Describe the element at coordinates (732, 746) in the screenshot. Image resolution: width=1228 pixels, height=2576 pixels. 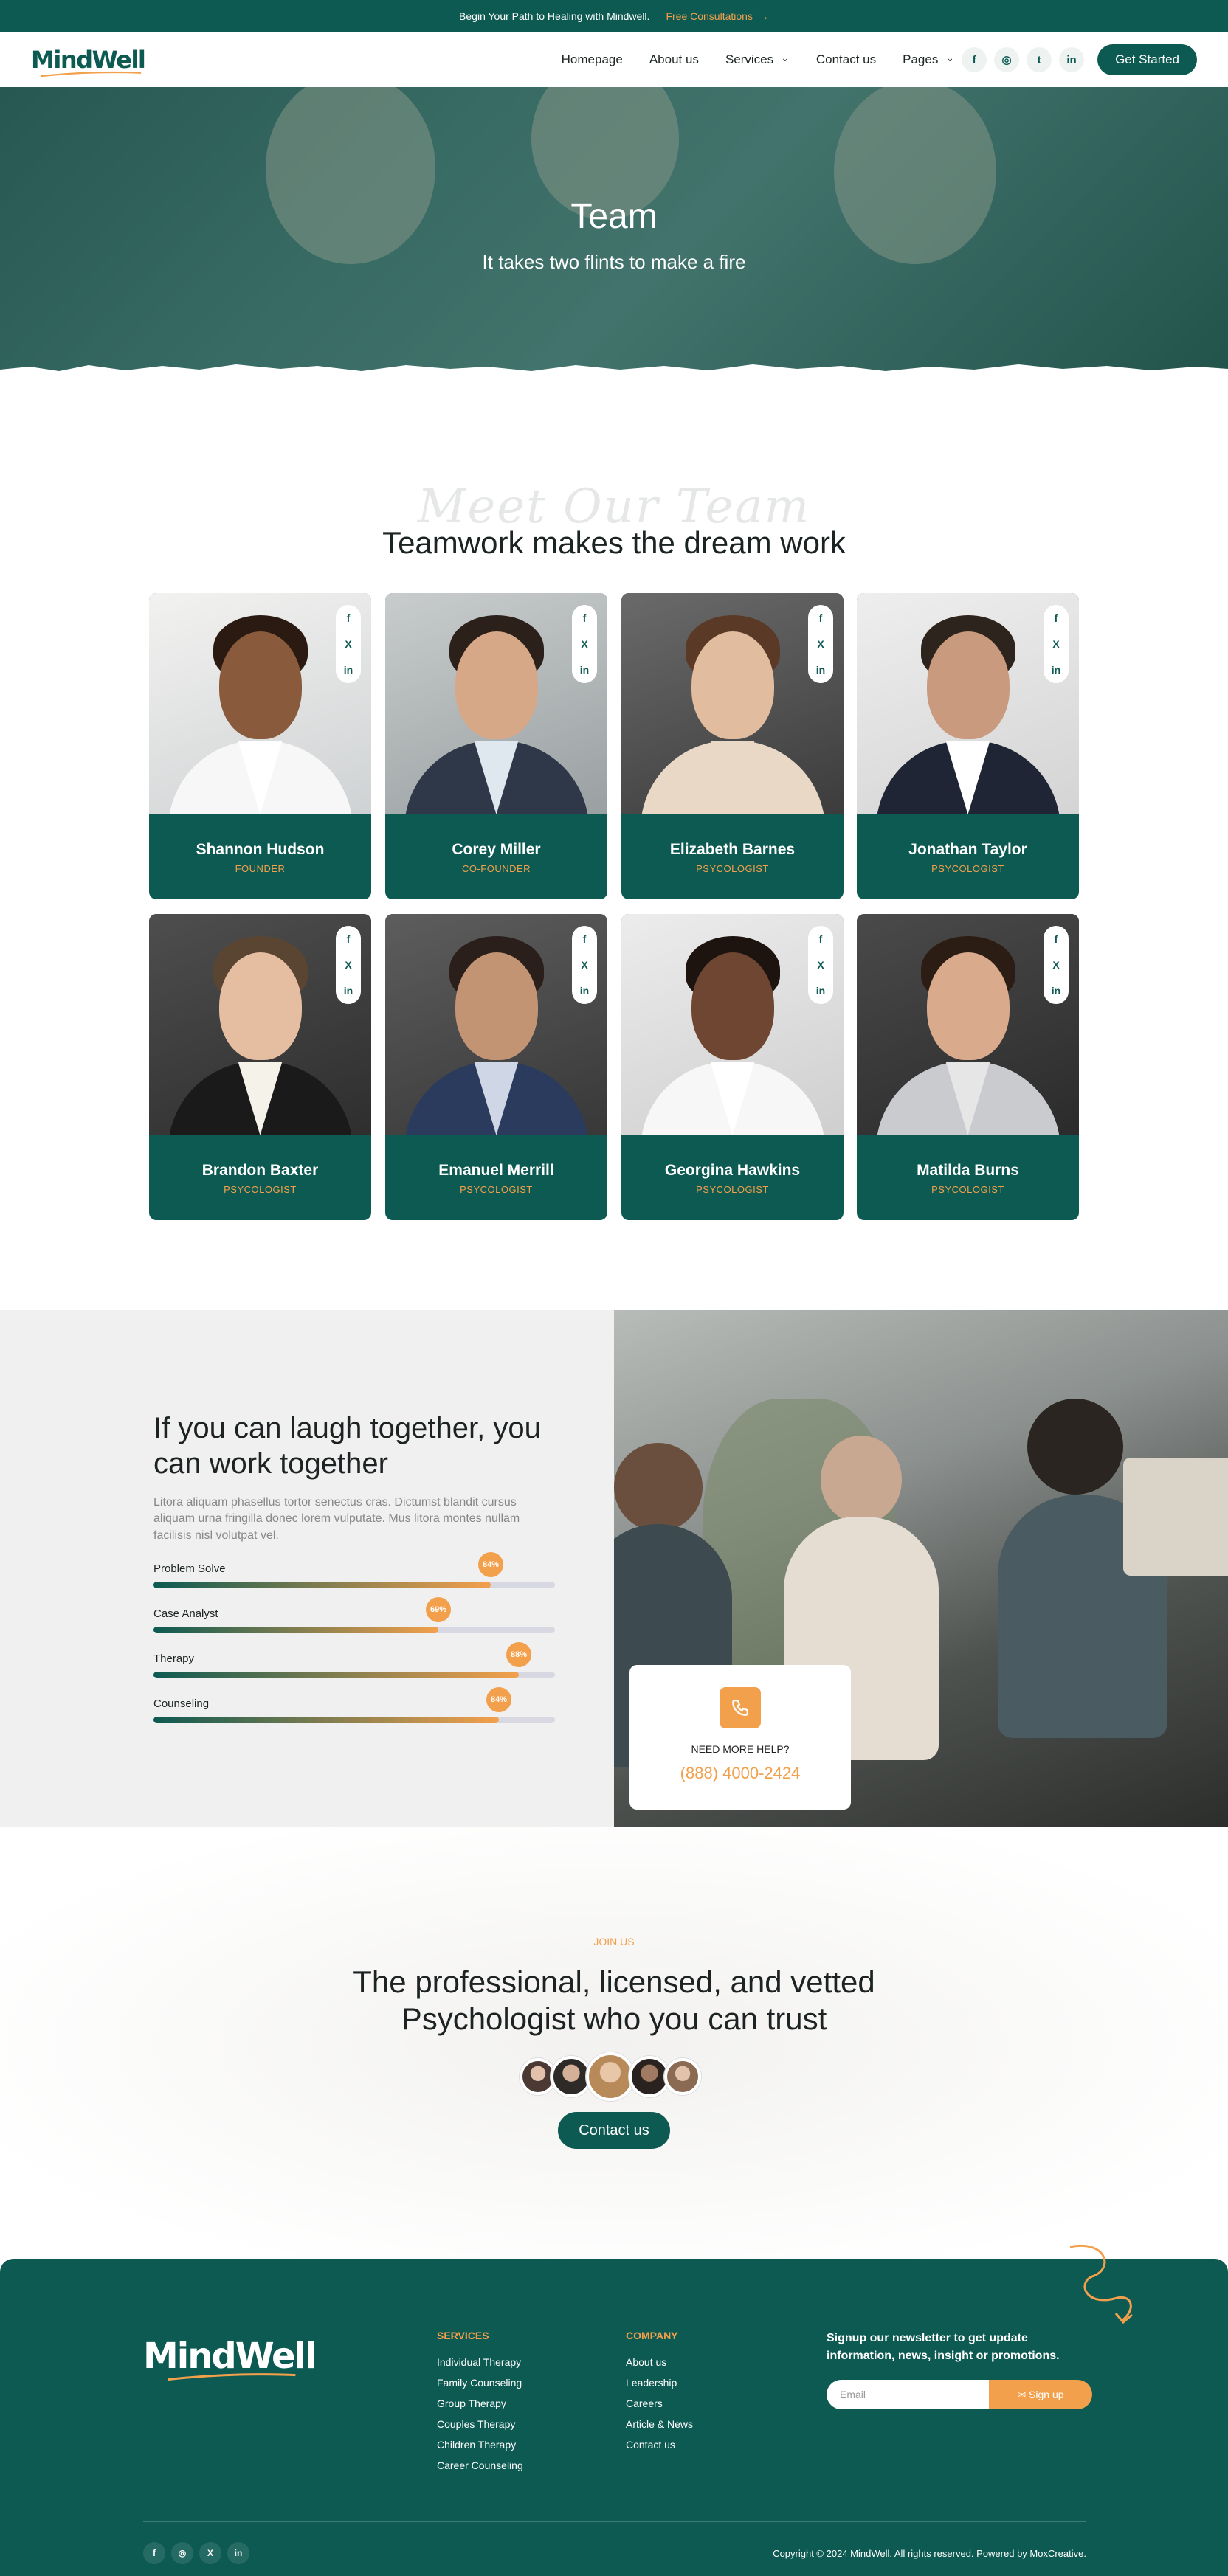
I see `team-card: f Xin Elizabeth Barnes PSYCOLOGIST` at that location.